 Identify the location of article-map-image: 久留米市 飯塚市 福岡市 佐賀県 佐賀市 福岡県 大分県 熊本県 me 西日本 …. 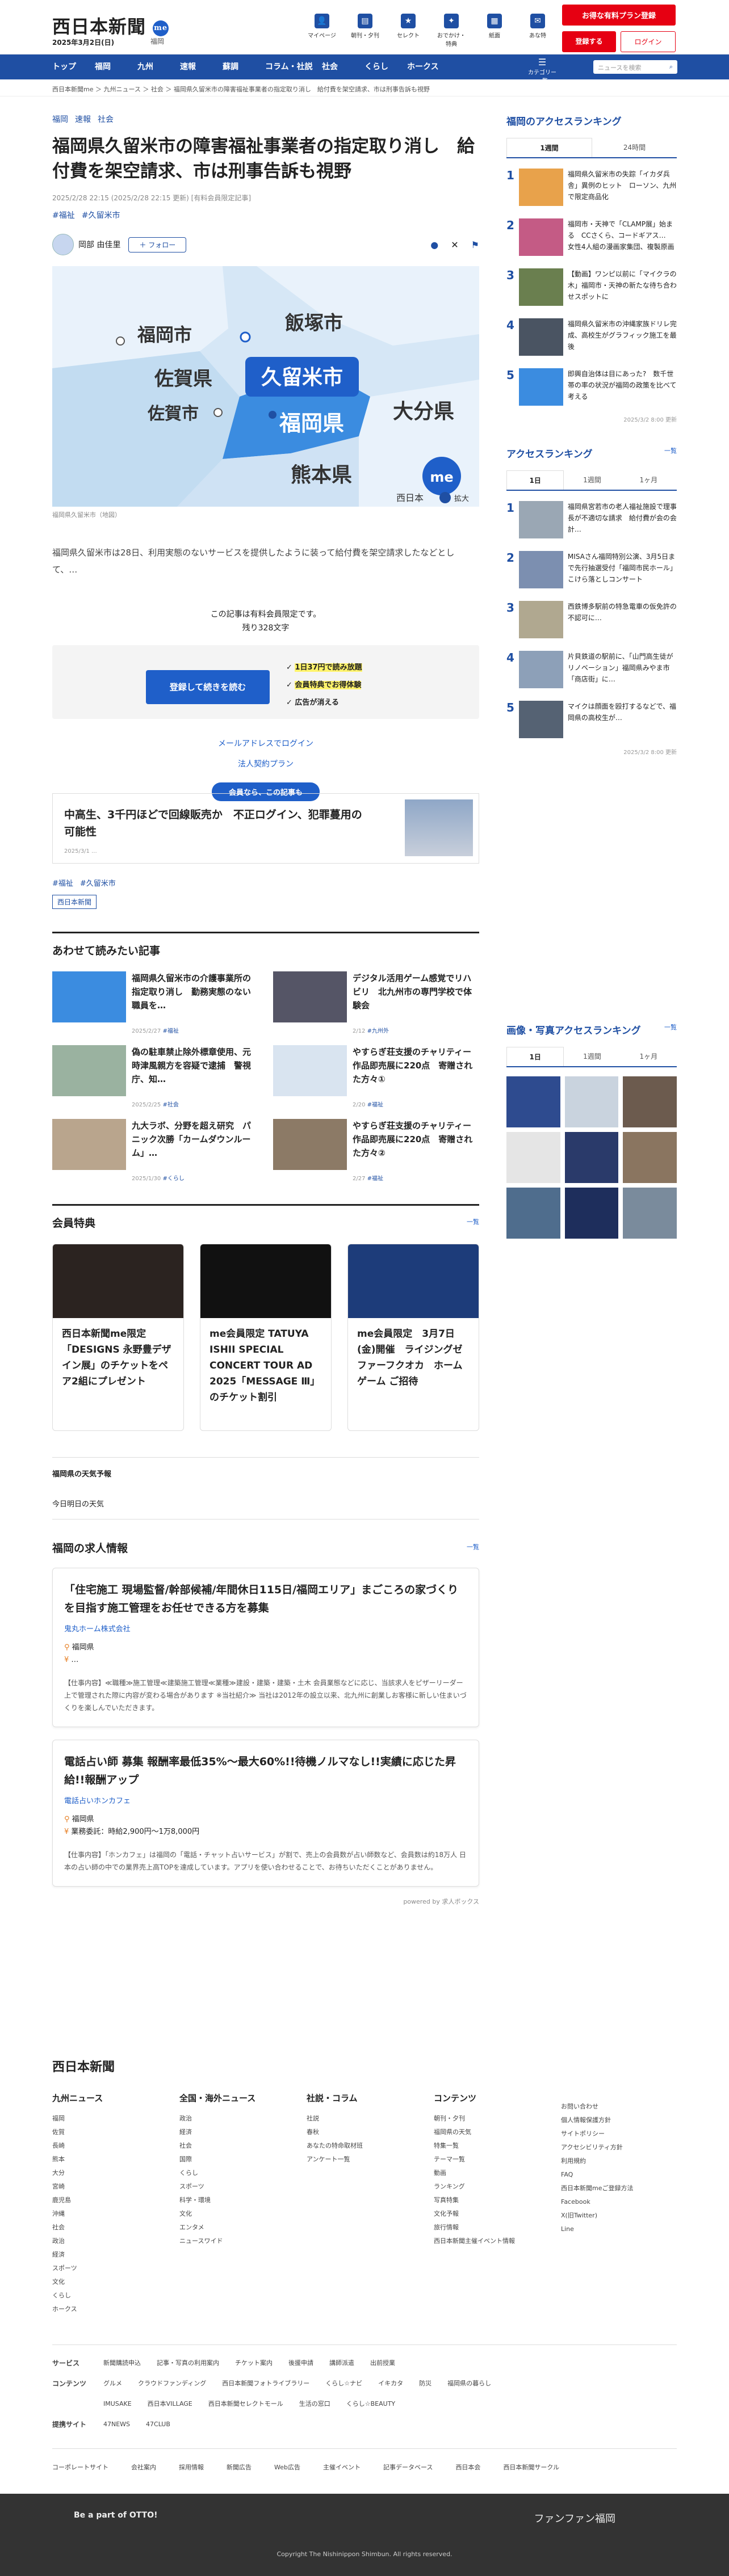
(265, 386).